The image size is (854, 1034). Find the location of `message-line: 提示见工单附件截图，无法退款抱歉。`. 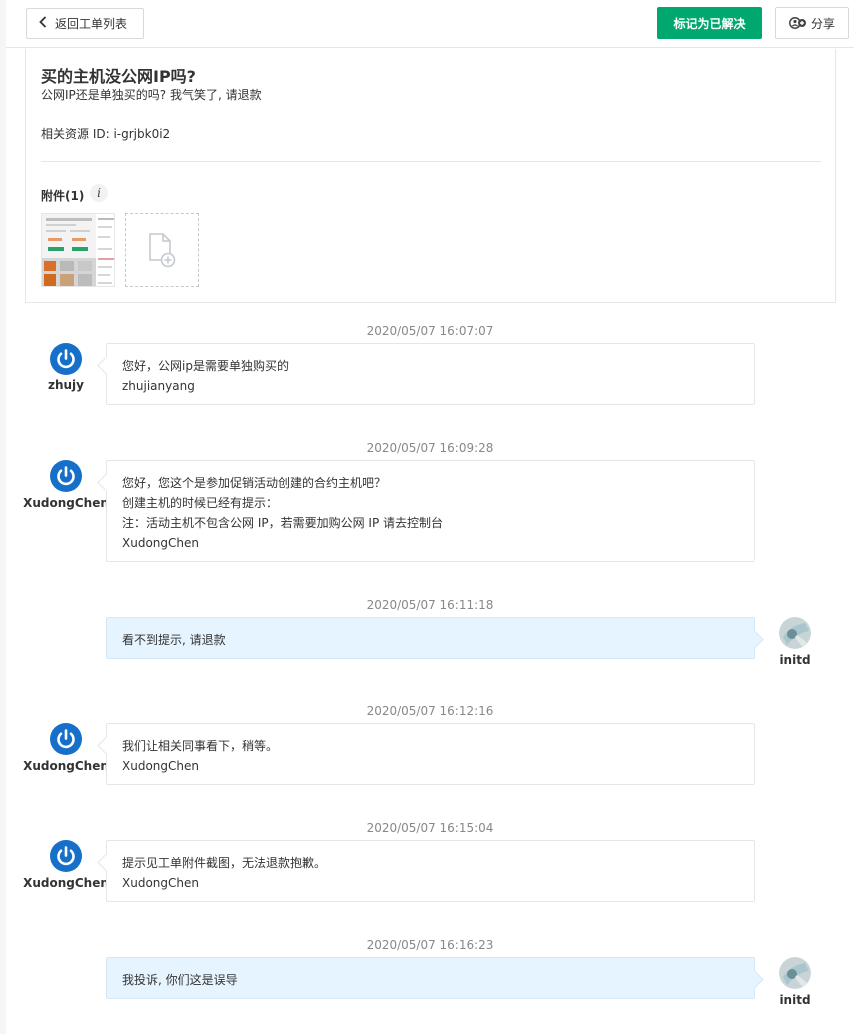

message-line: 提示见工单附件截图，无法退款抱歉。 is located at coordinates (224, 863).